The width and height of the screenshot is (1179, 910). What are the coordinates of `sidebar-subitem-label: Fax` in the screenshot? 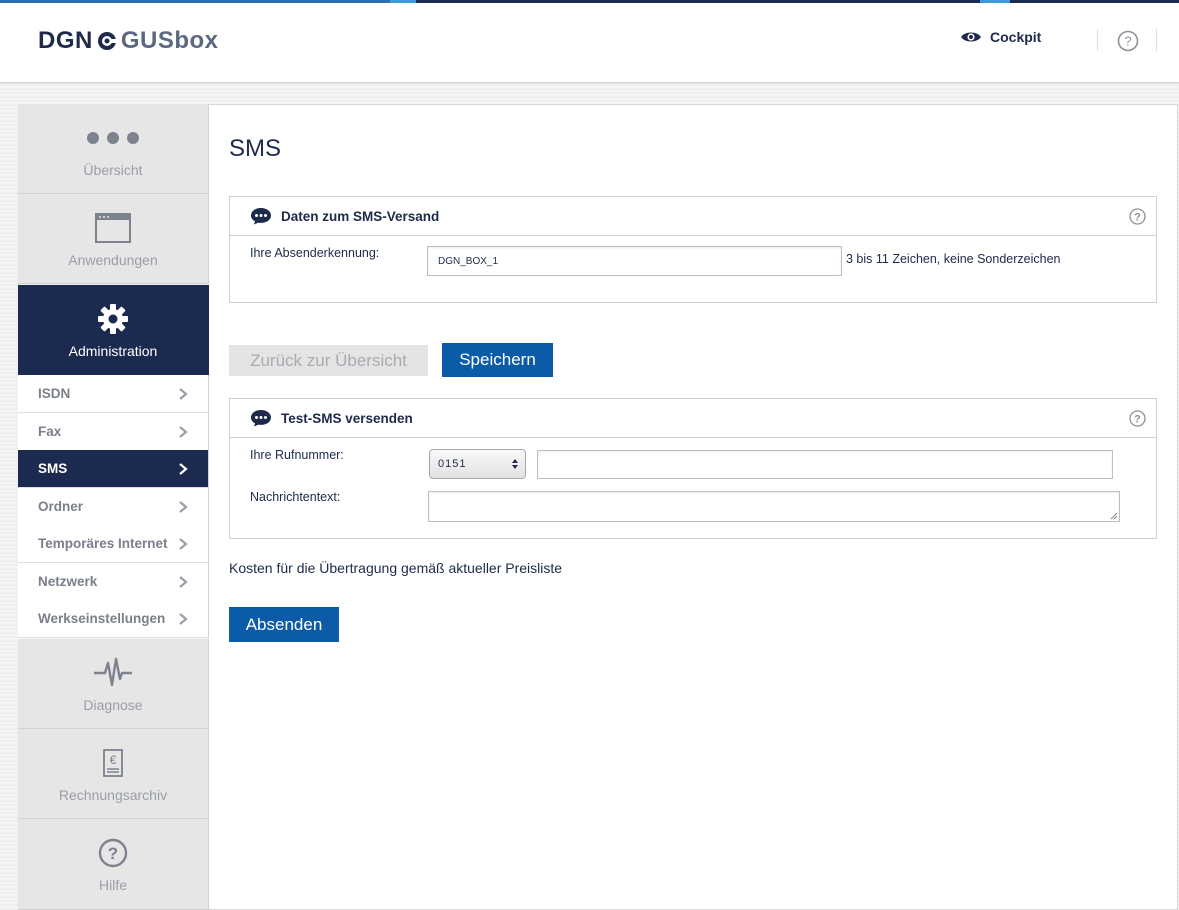 It's located at (50, 431).